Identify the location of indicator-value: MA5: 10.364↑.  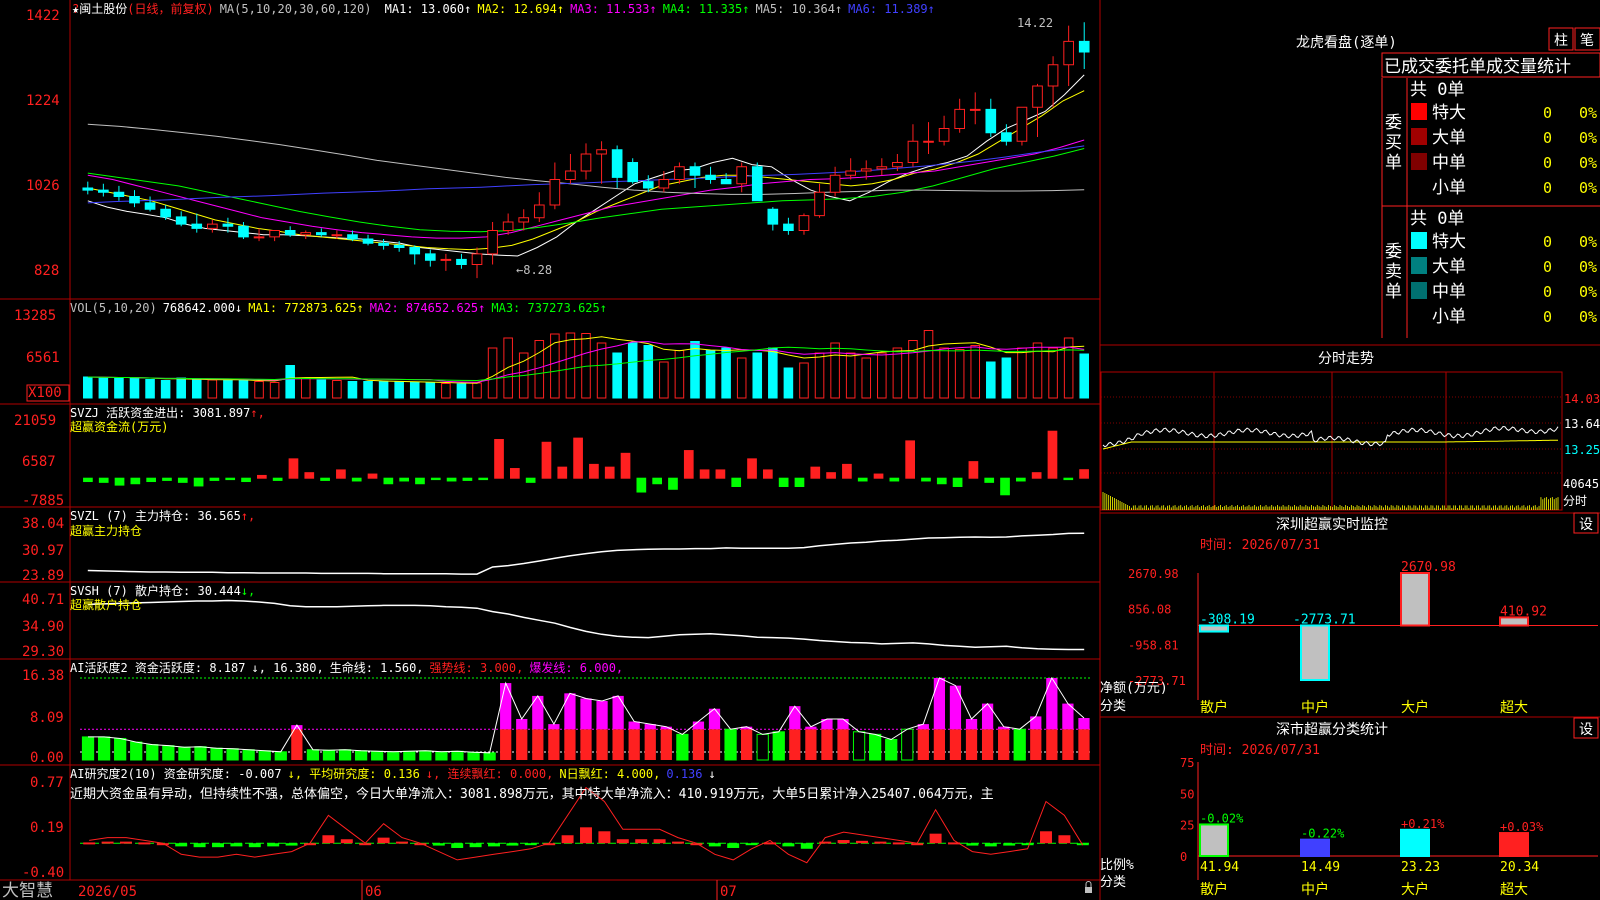
(798, 9).